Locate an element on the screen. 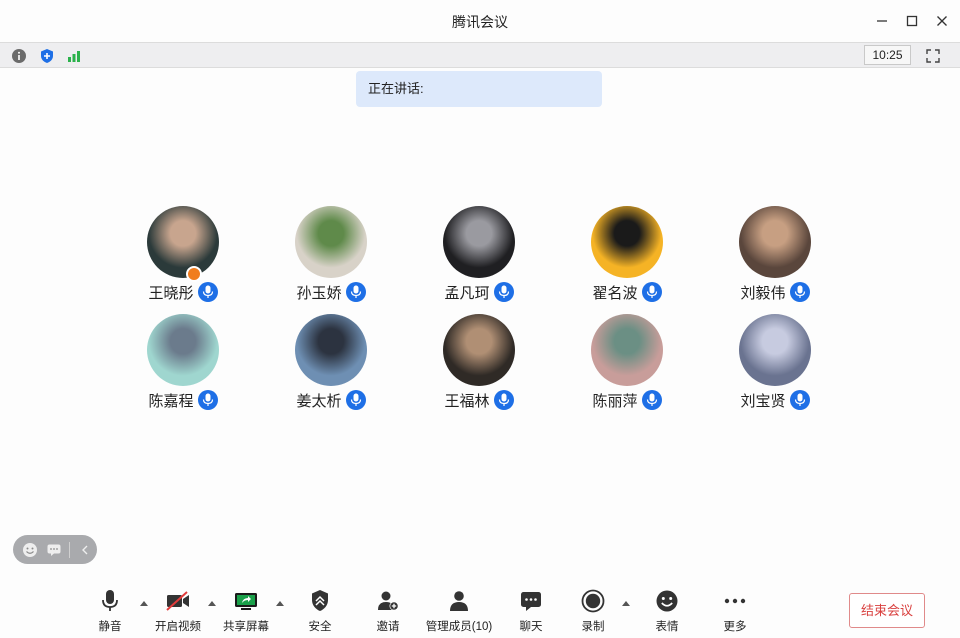 The height and width of the screenshot is (638, 960). mute-button: 静音 is located at coordinates (110, 612).